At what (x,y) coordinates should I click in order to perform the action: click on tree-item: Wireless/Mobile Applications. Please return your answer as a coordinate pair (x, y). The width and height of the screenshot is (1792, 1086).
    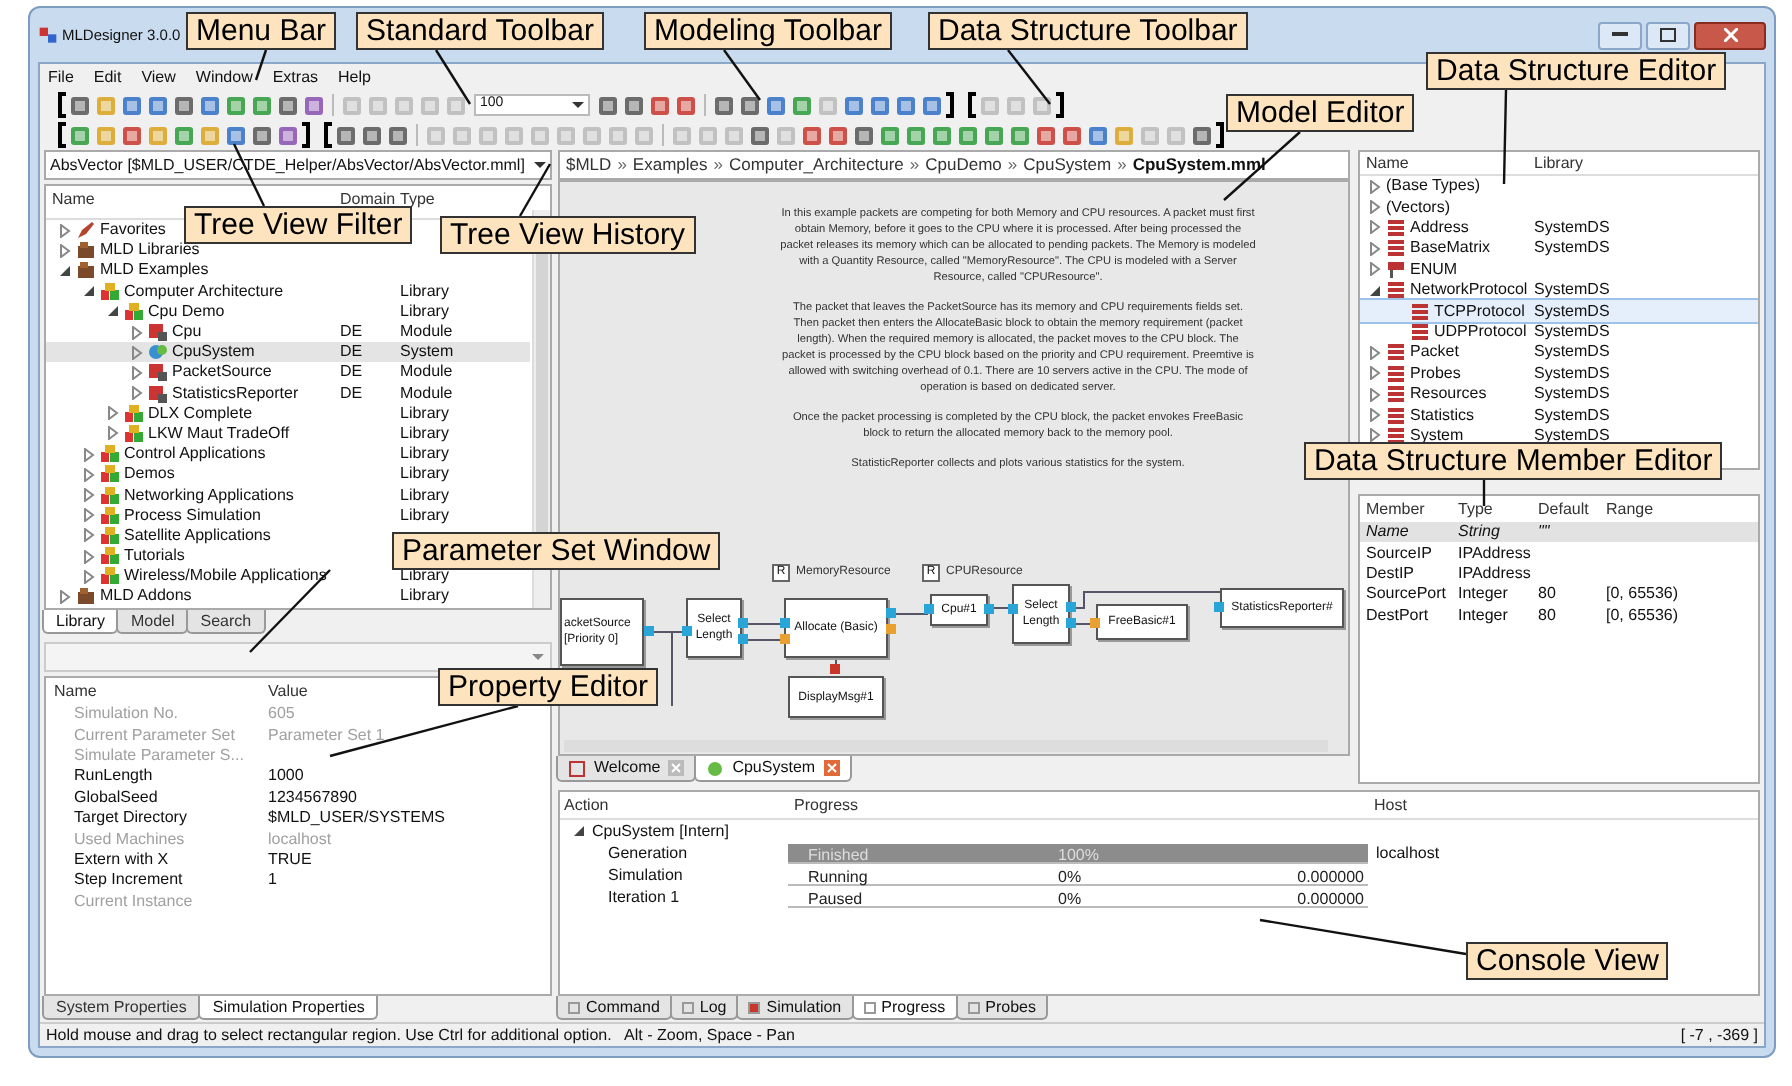
    Looking at the image, I should click on (225, 576).